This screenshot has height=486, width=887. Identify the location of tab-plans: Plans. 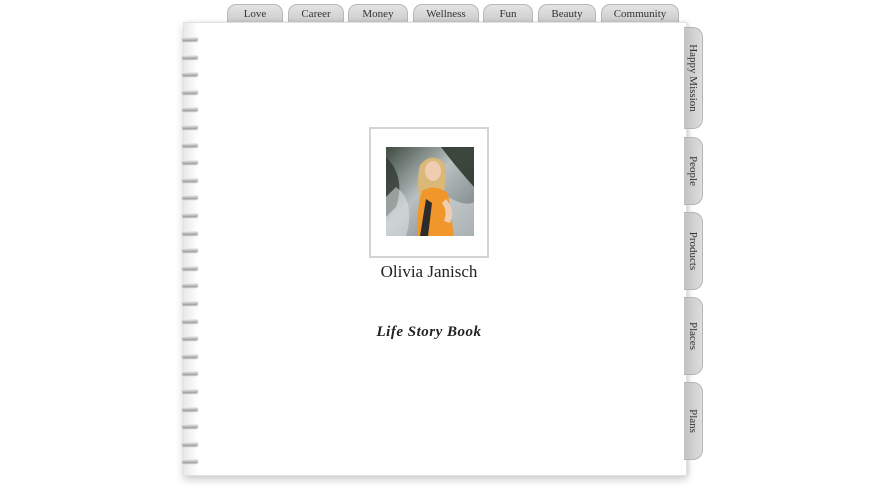
(693, 421).